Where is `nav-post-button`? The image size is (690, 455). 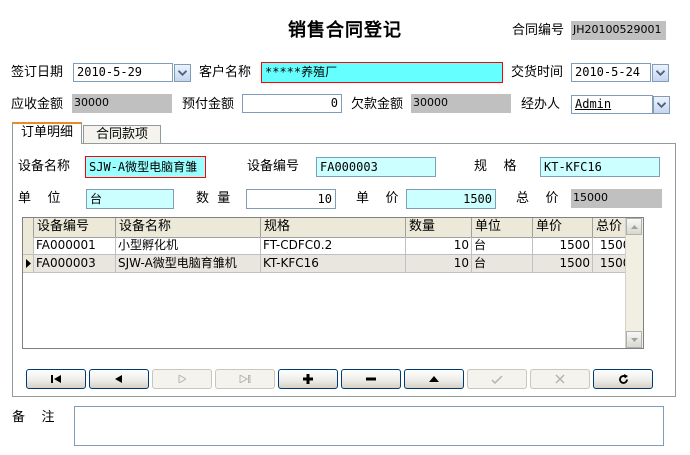
nav-post-button is located at coordinates (497, 379).